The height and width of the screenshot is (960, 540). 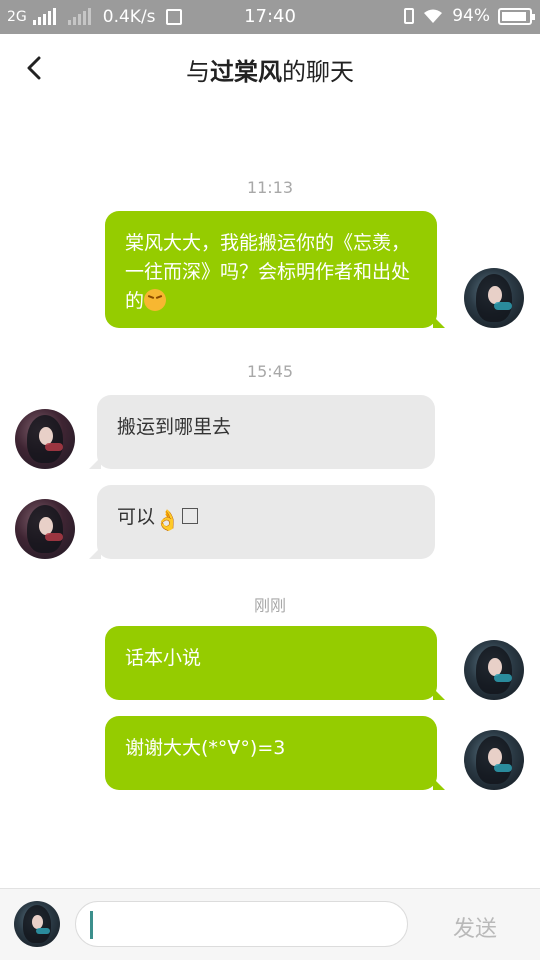 I want to click on page-title: 与过棠风的聊天, so click(x=270, y=69).